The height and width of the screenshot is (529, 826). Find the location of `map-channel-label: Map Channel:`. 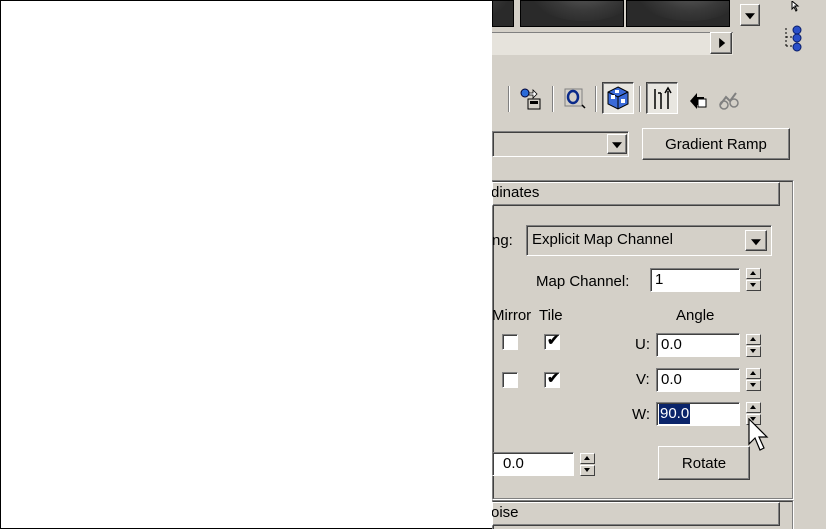

map-channel-label: Map Channel: is located at coordinates (583, 281).